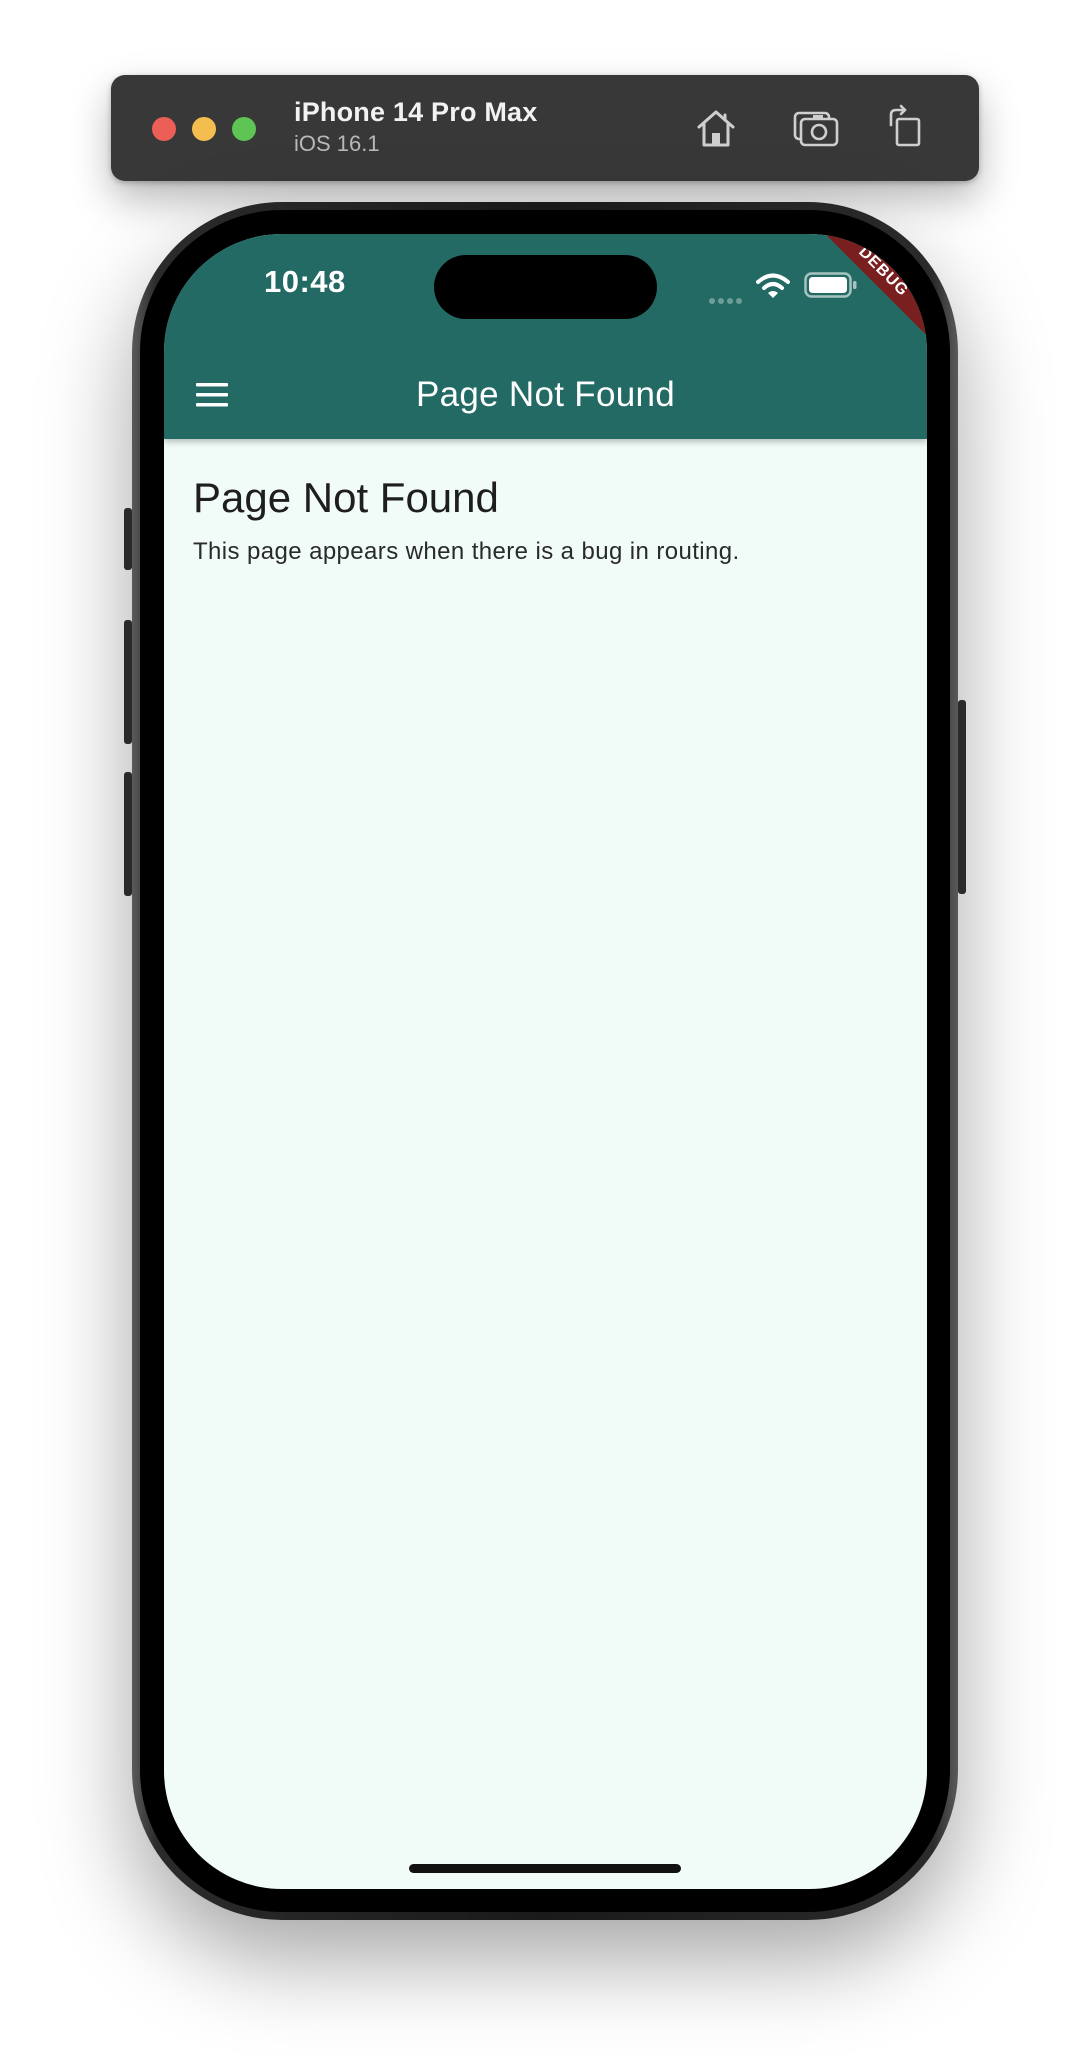  What do you see at coordinates (337, 143) in the screenshot?
I see `device-os-version: iOS 16.1` at bounding box center [337, 143].